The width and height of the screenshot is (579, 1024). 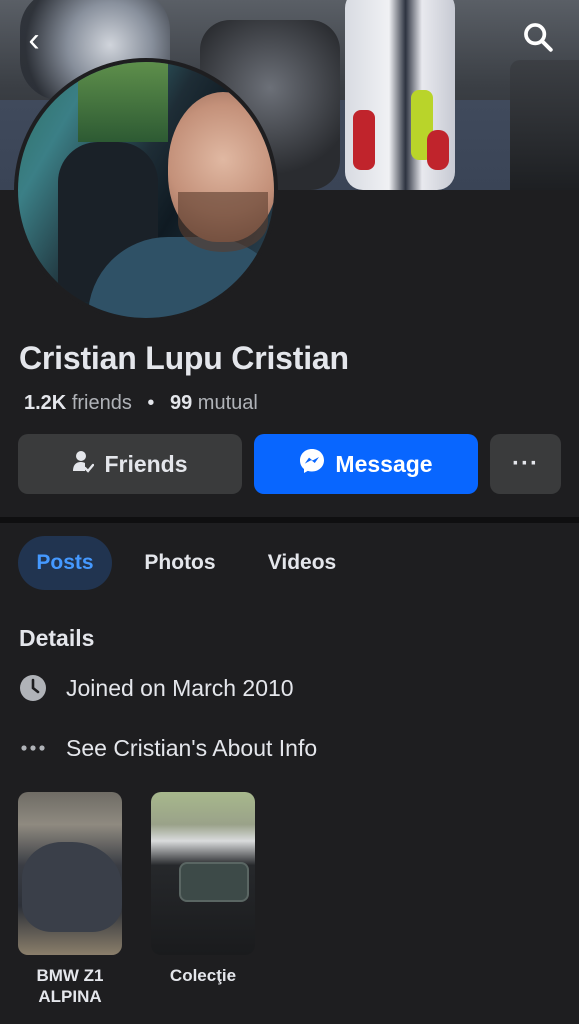 I want to click on avatar-photo, so click(x=146, y=190).